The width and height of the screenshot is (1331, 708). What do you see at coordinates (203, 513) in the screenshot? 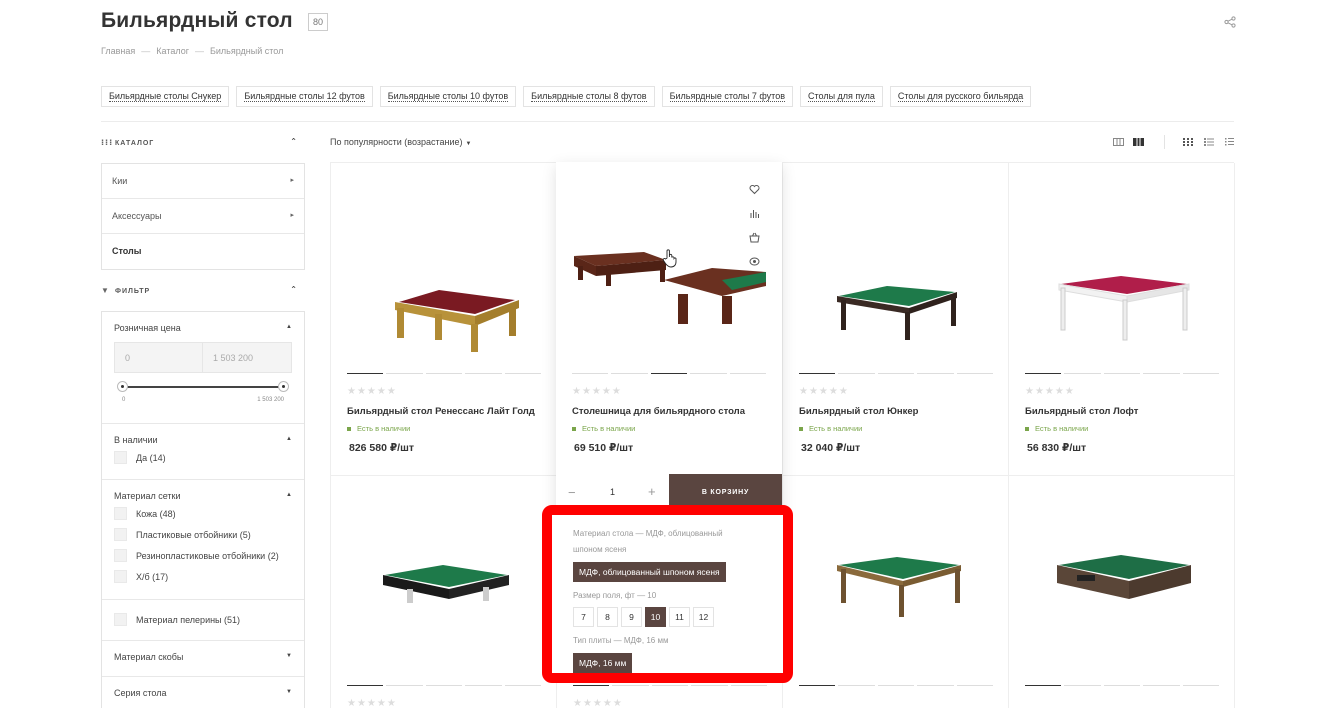
I see `filter-option: Кожа (48)` at bounding box center [203, 513].